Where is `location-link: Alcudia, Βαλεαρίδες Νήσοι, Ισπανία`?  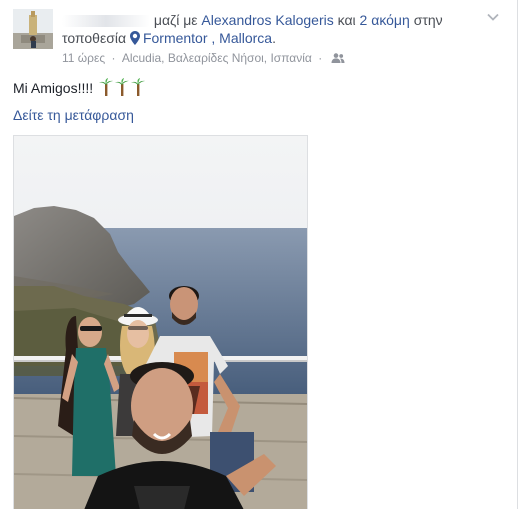 location-link: Alcudia, Βαλεαρίδες Νήσοι, Ισπανία is located at coordinates (217, 58).